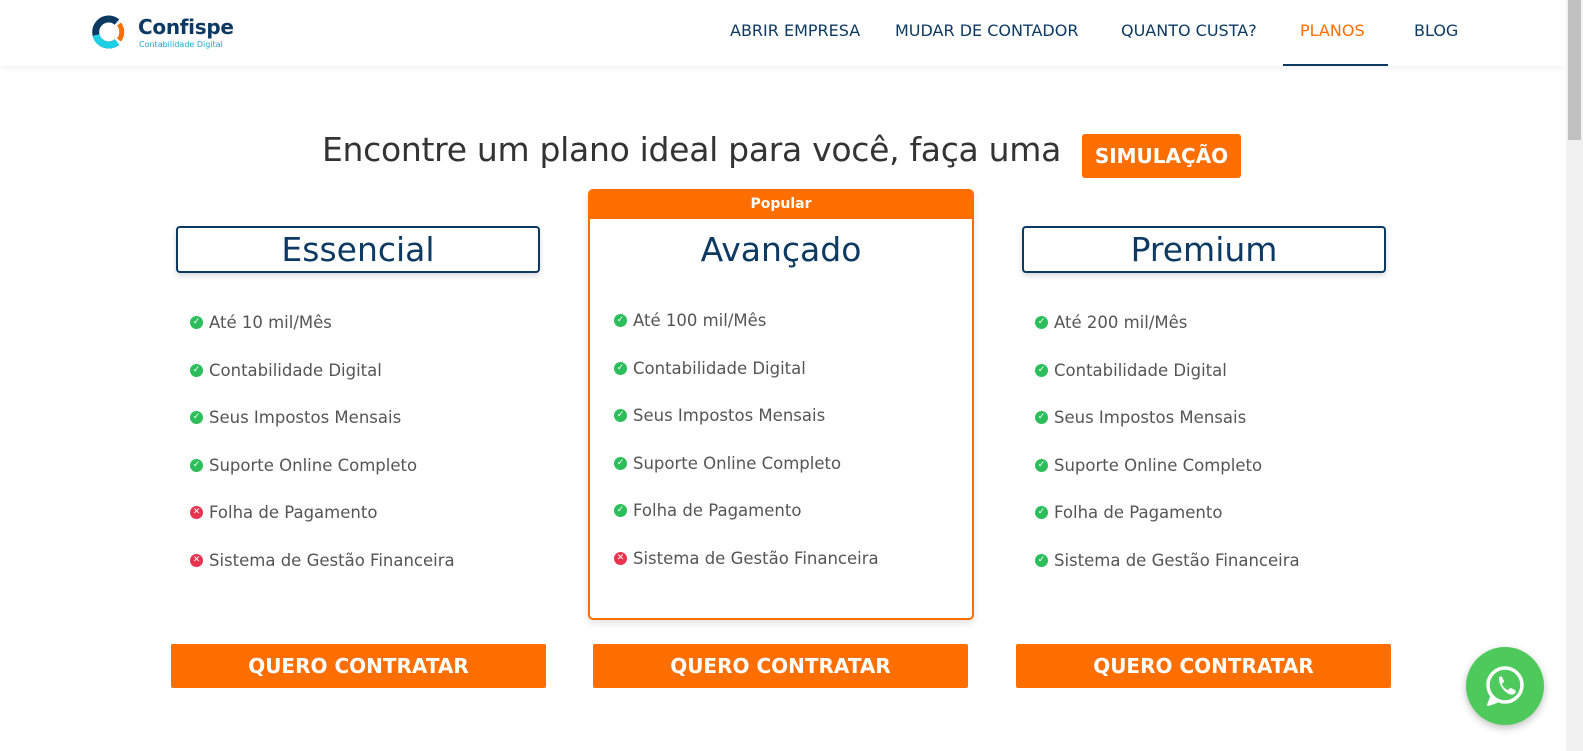 The height and width of the screenshot is (751, 1583). Describe the element at coordinates (1204, 249) in the screenshot. I see `plan-premium-title: Premium` at that location.